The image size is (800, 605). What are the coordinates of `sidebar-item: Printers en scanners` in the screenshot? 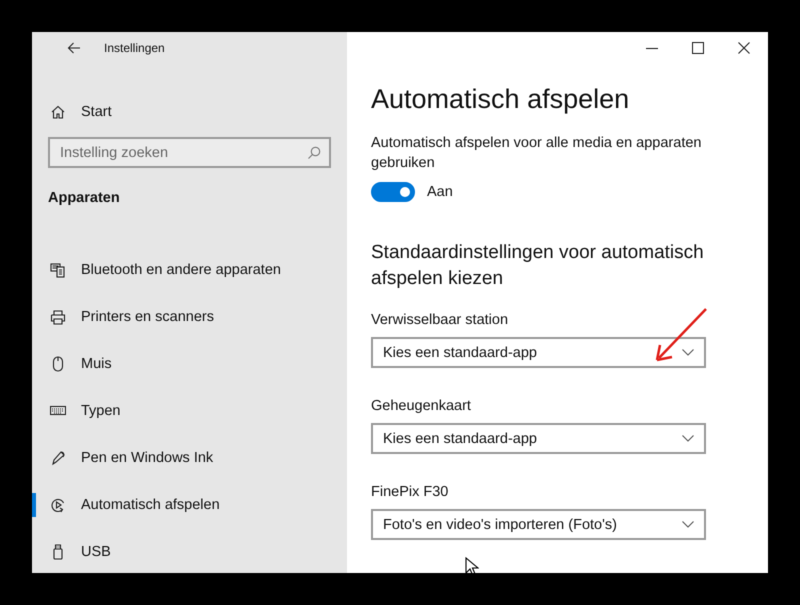 It's located at (181, 316).